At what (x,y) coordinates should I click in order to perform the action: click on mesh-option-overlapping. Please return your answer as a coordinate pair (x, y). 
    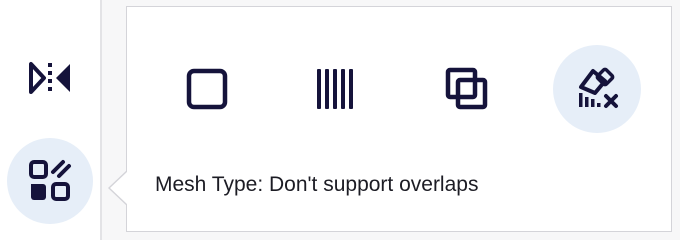
    Looking at the image, I should click on (467, 89).